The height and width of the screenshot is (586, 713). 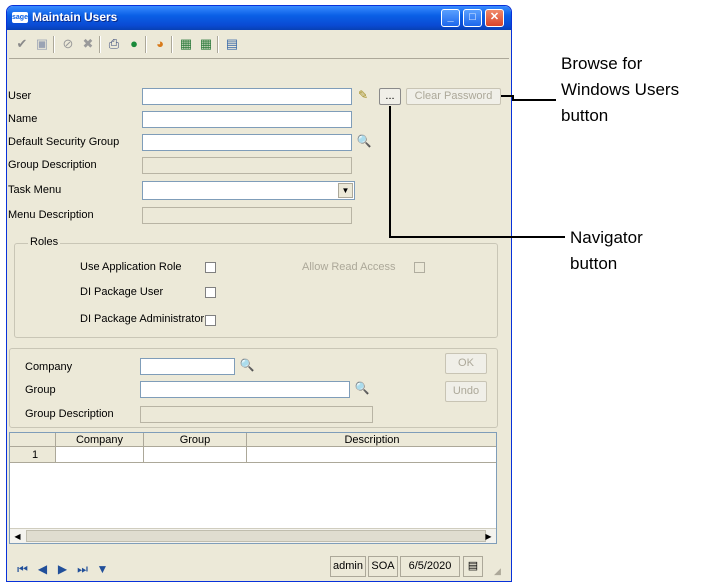 What do you see at coordinates (466, 363) in the screenshot?
I see `ok-button: OK` at bounding box center [466, 363].